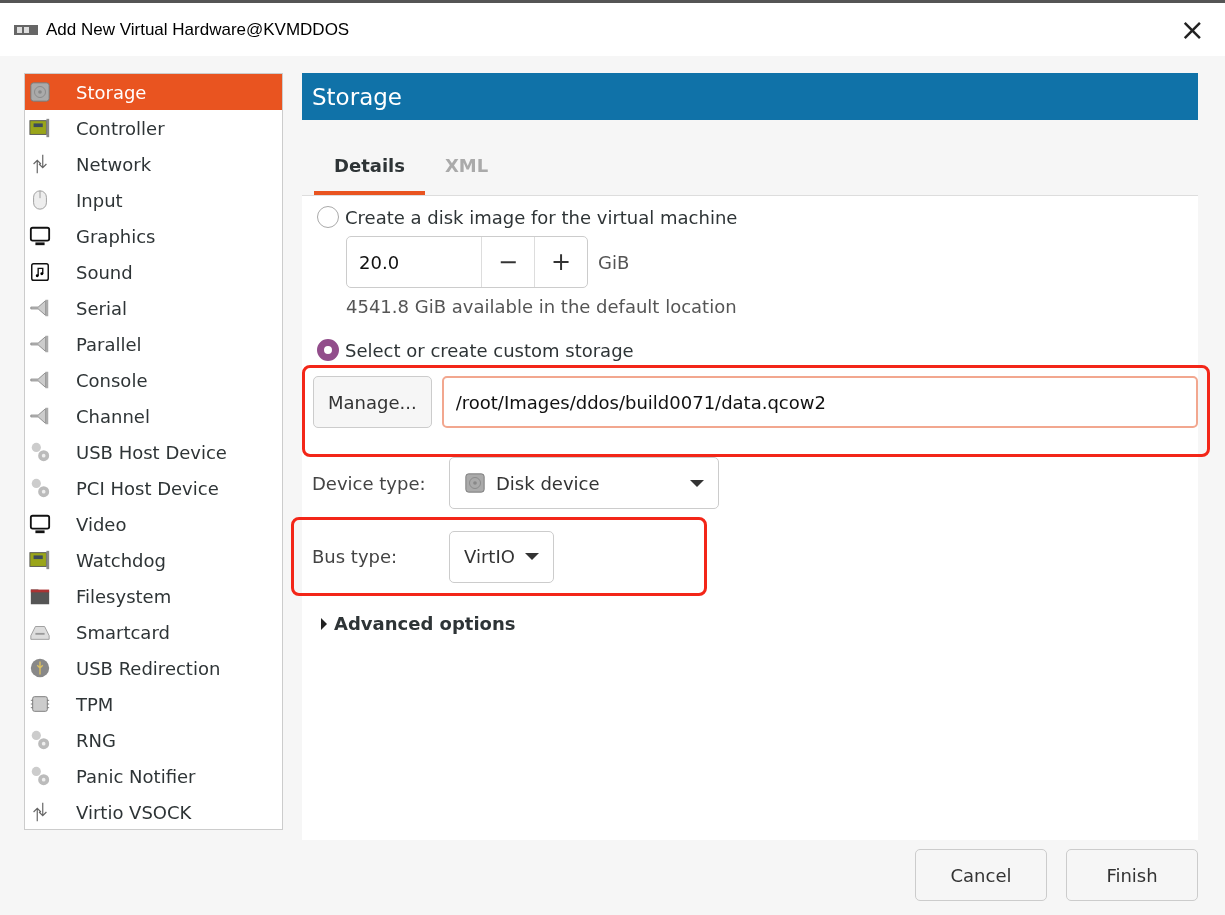 Image resolution: width=1225 pixels, height=915 pixels. I want to click on sidebar-item: Channel, so click(153, 416).